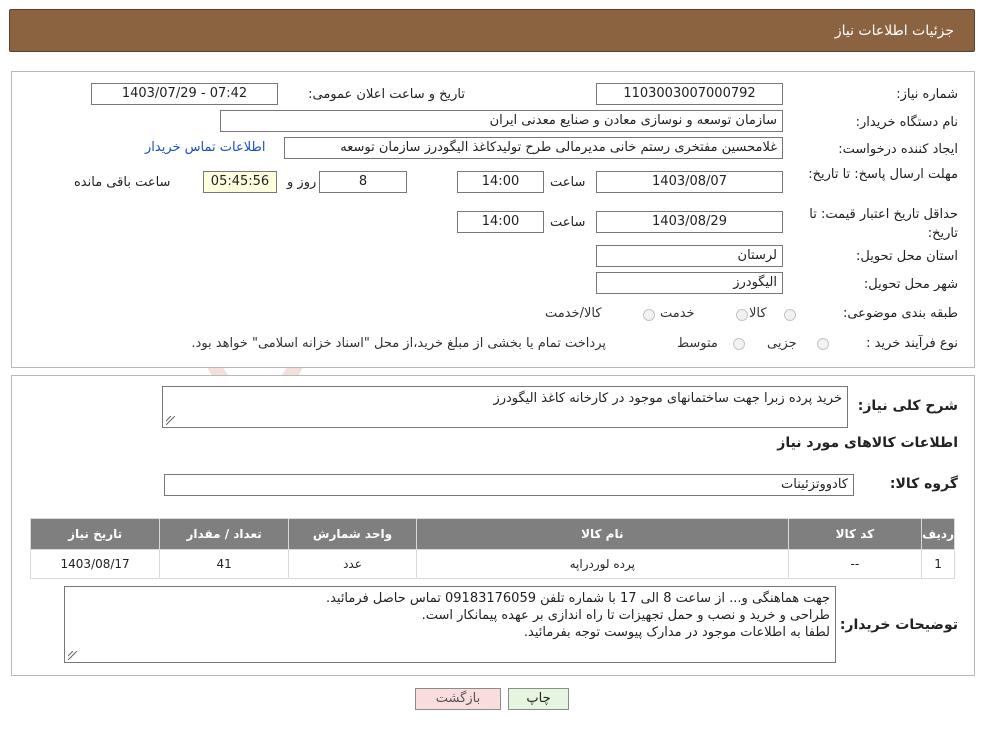 The width and height of the screenshot is (986, 733). Describe the element at coordinates (938, 564) in the screenshot. I see `cell-row-number: 1` at that location.